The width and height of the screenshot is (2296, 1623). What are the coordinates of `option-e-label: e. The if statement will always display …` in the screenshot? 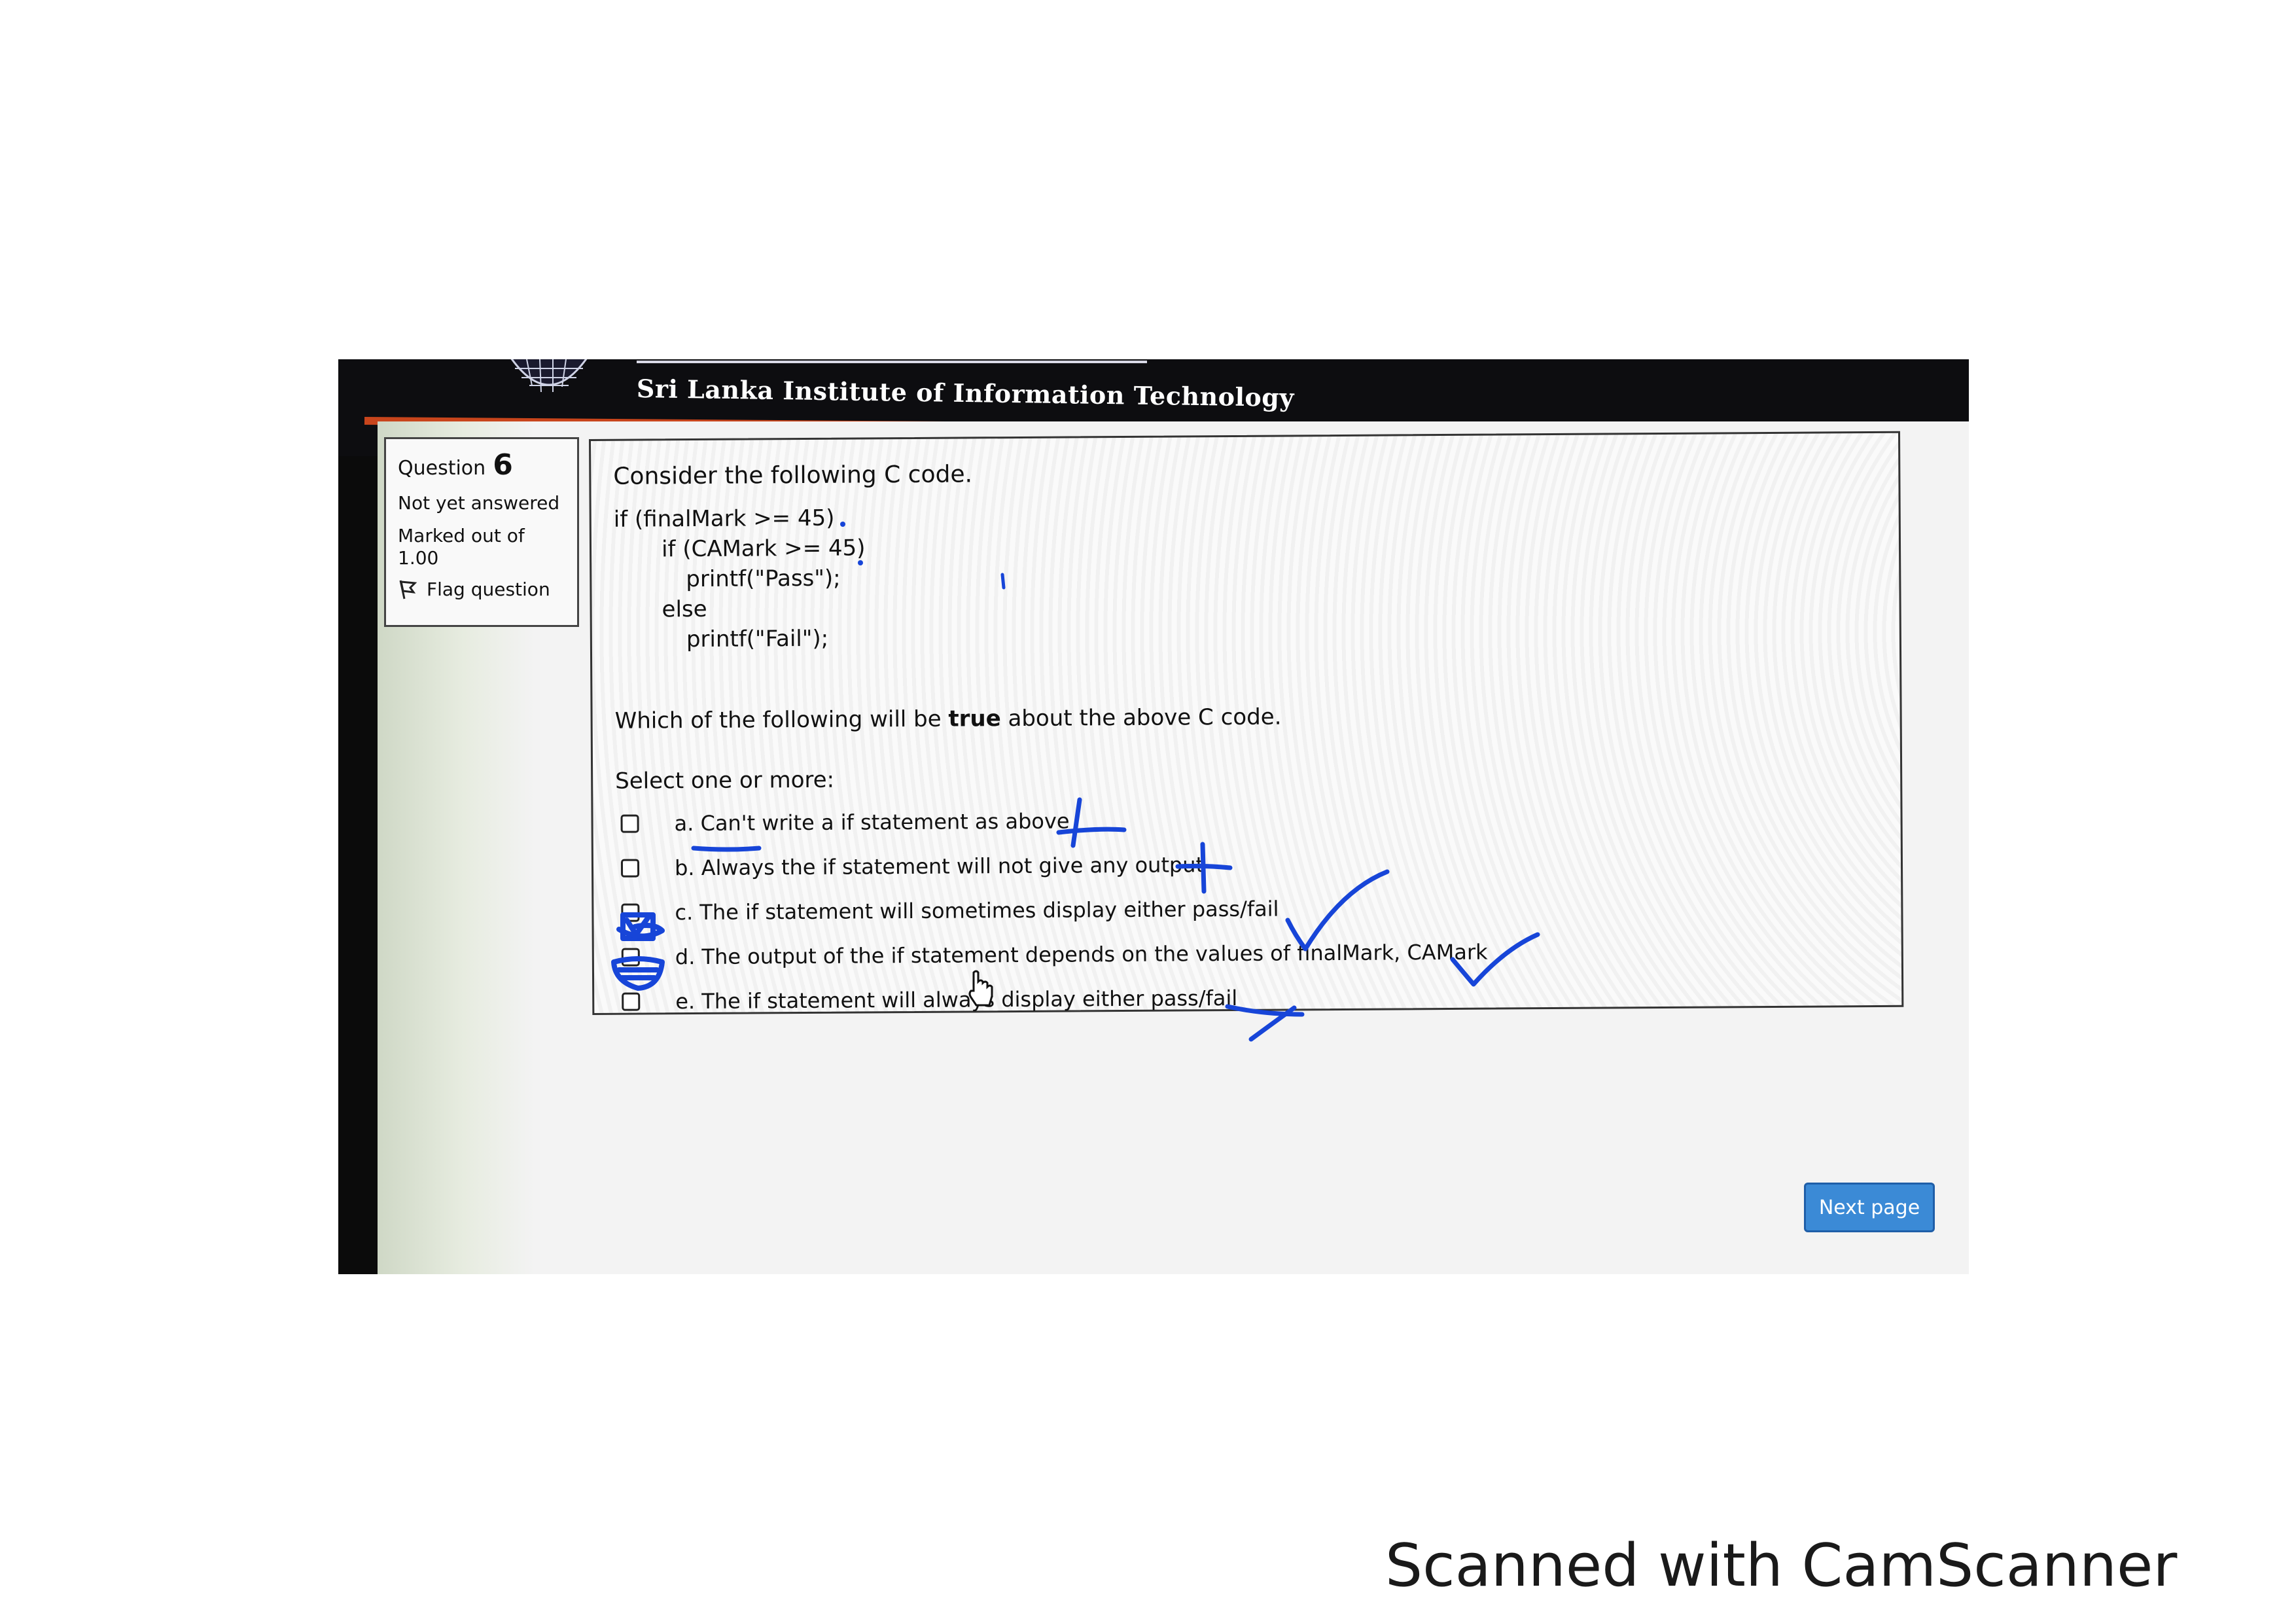 It's located at (957, 999).